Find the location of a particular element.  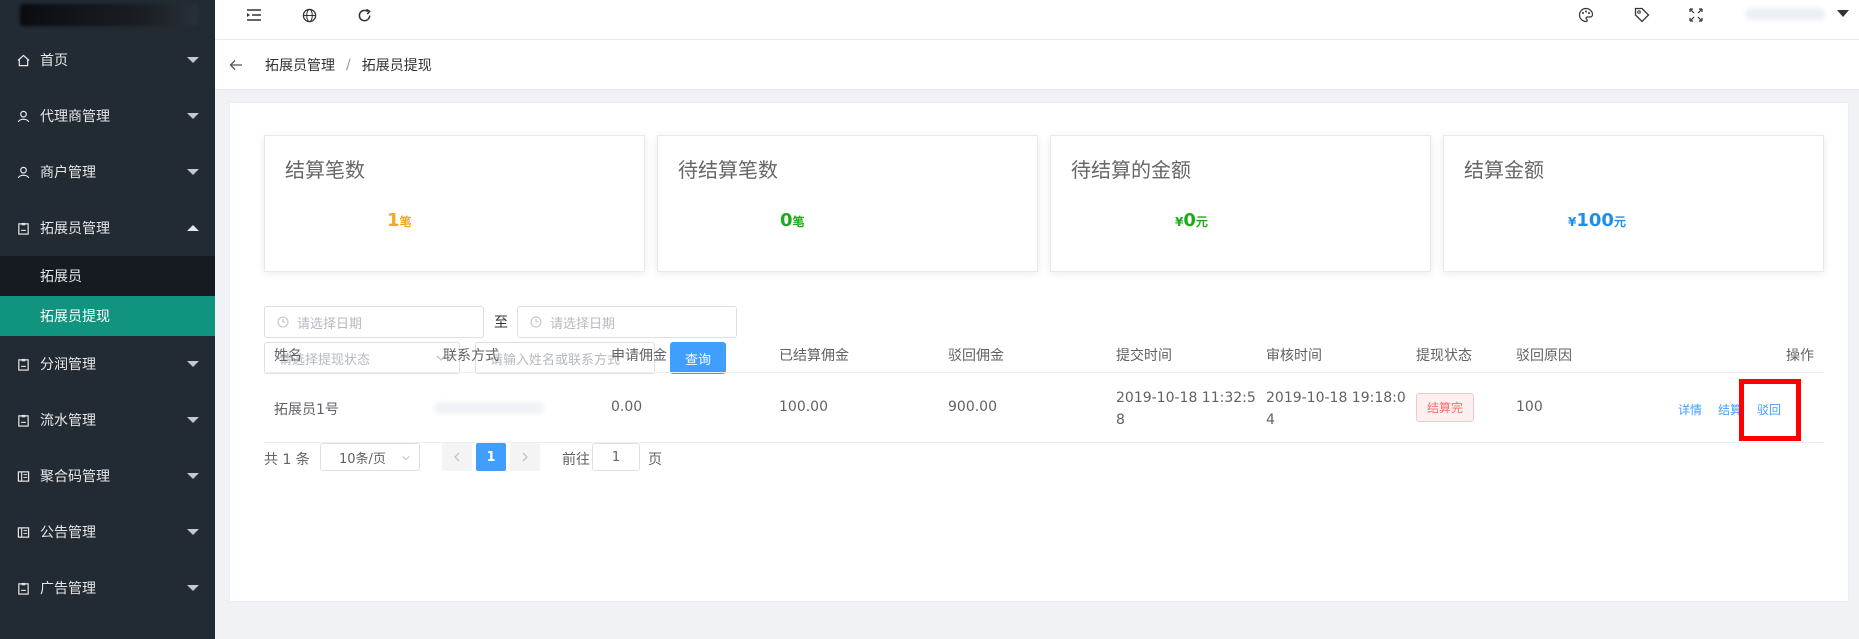

sidebar-item-merchants: 商户管理 is located at coordinates (107, 172).